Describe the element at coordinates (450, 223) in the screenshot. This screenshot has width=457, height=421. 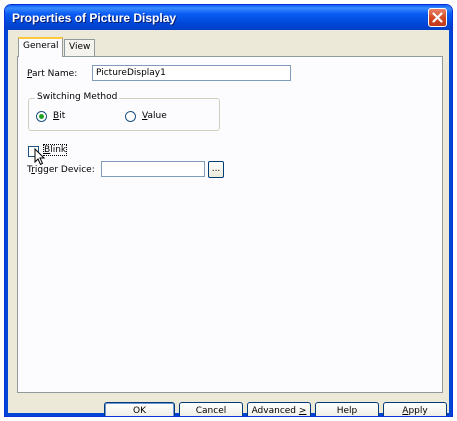
I see `window-frame-right` at that location.